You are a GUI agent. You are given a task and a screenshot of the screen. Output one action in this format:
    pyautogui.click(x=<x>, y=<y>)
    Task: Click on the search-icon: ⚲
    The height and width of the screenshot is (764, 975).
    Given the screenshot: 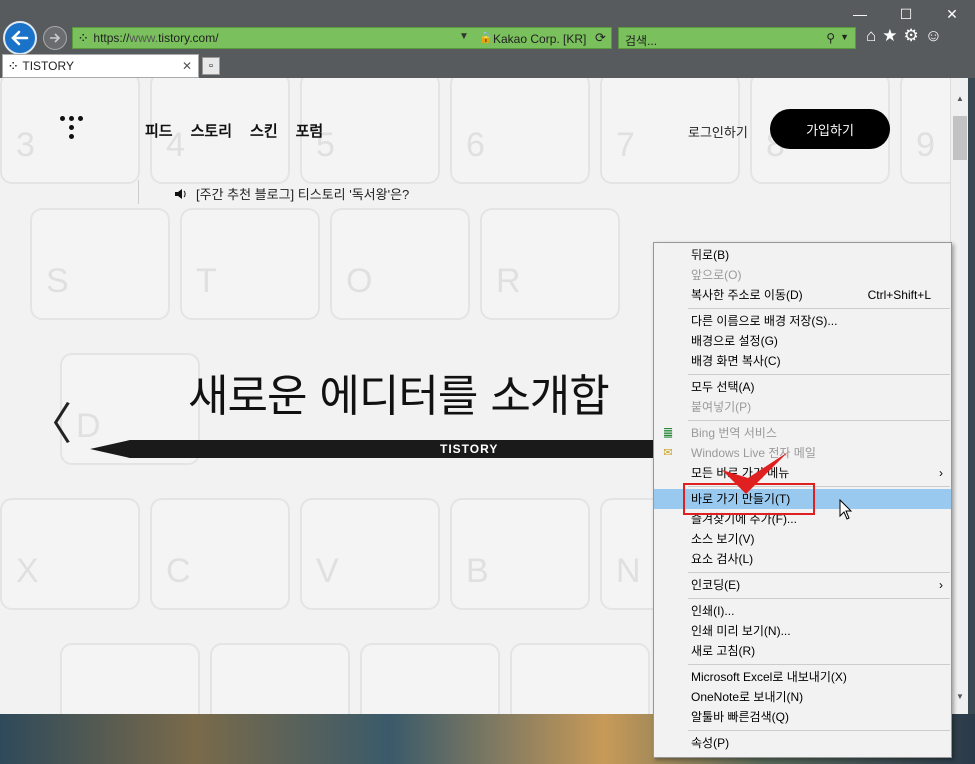 What is the action you would take?
    pyautogui.click(x=830, y=38)
    